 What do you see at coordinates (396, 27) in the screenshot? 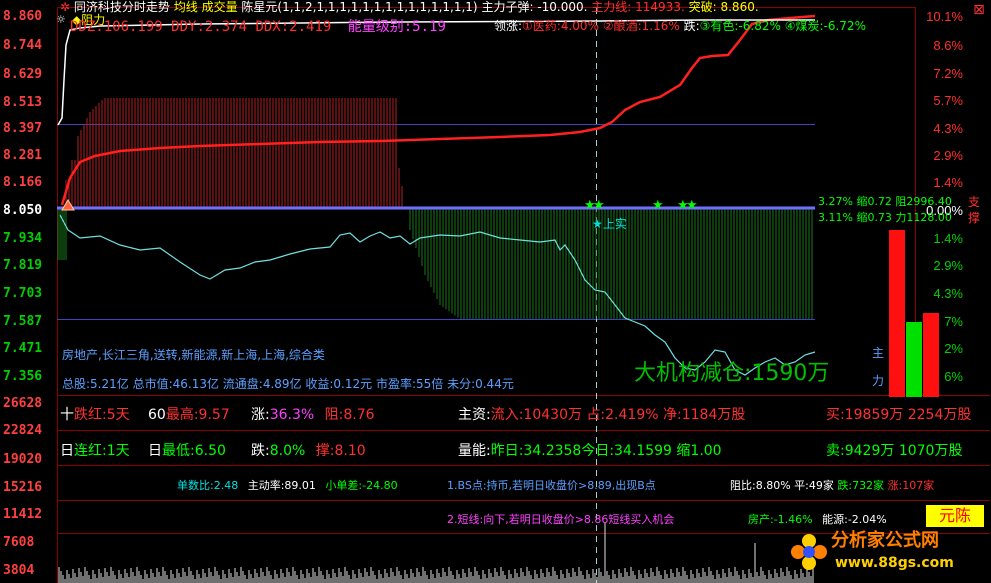
I see `energy-level: 能量级别:5.19` at bounding box center [396, 27].